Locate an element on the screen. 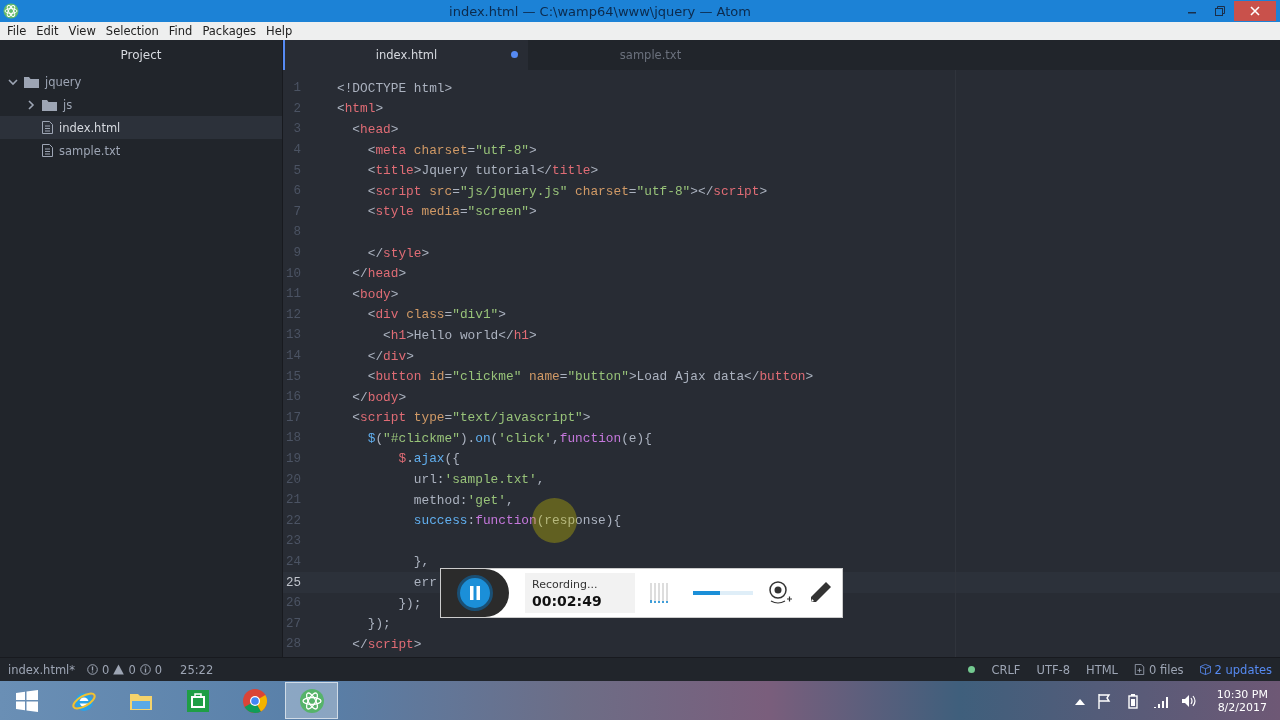  code-line: <script src="js/jquery.js" charset="utf-8"></script> is located at coordinates (567, 191).